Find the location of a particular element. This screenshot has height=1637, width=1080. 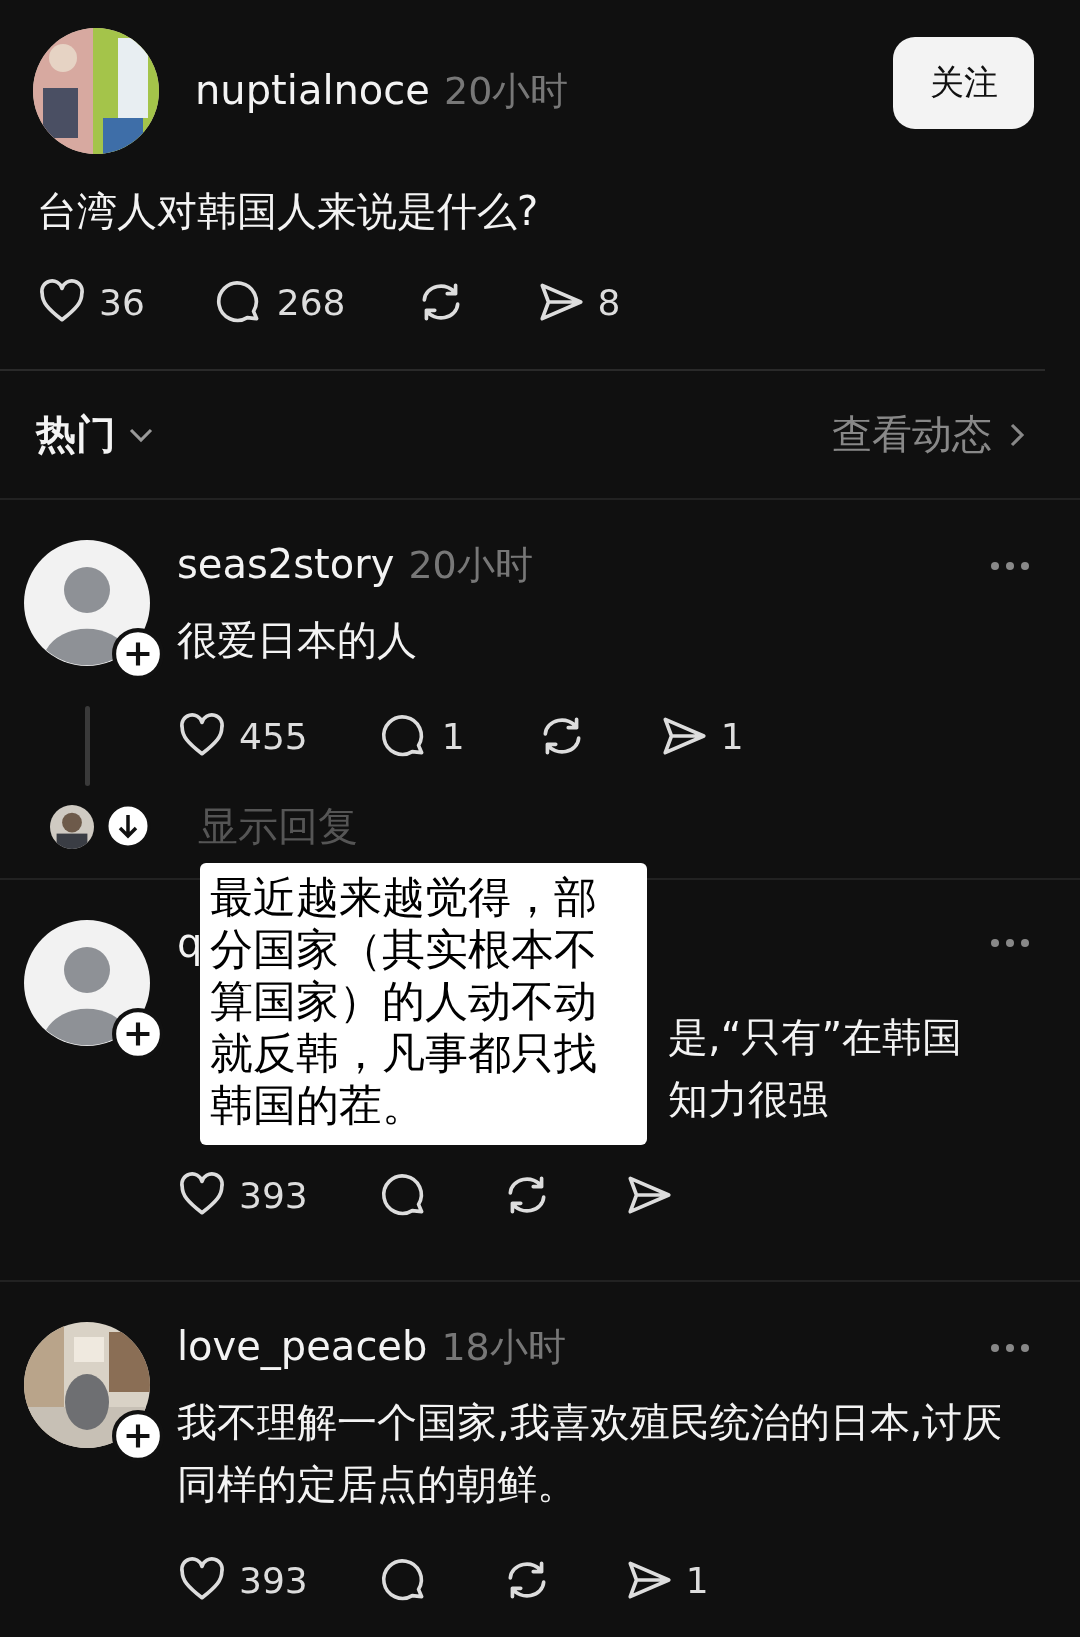

count: 455 is located at coordinates (273, 736).